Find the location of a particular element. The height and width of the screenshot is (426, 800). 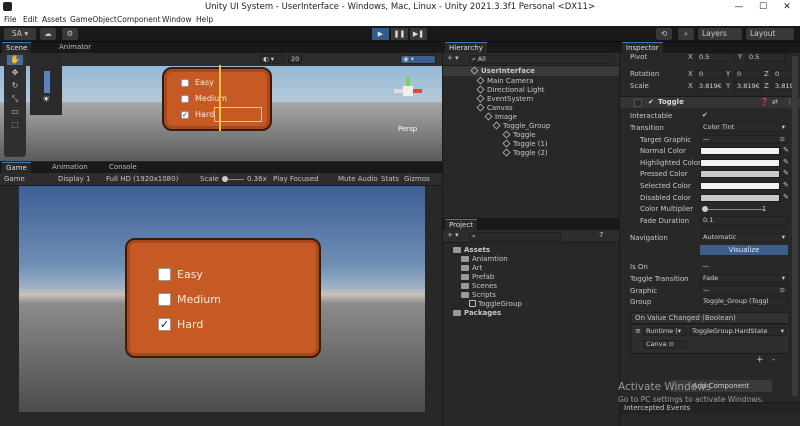

color-multiplier-slider is located at coordinates (734, 209).